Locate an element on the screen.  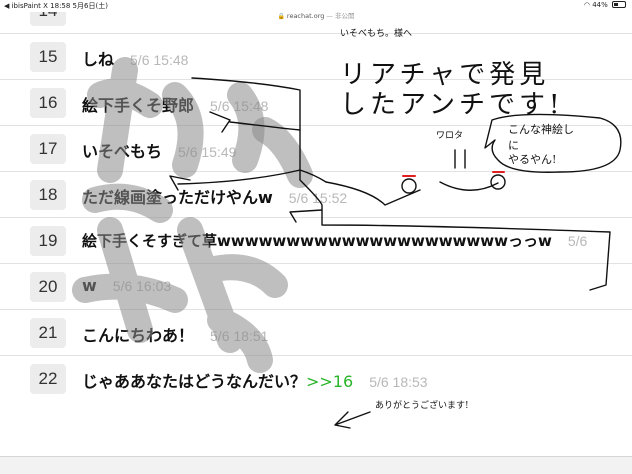
comment-body: w is located at coordinates (89, 285).